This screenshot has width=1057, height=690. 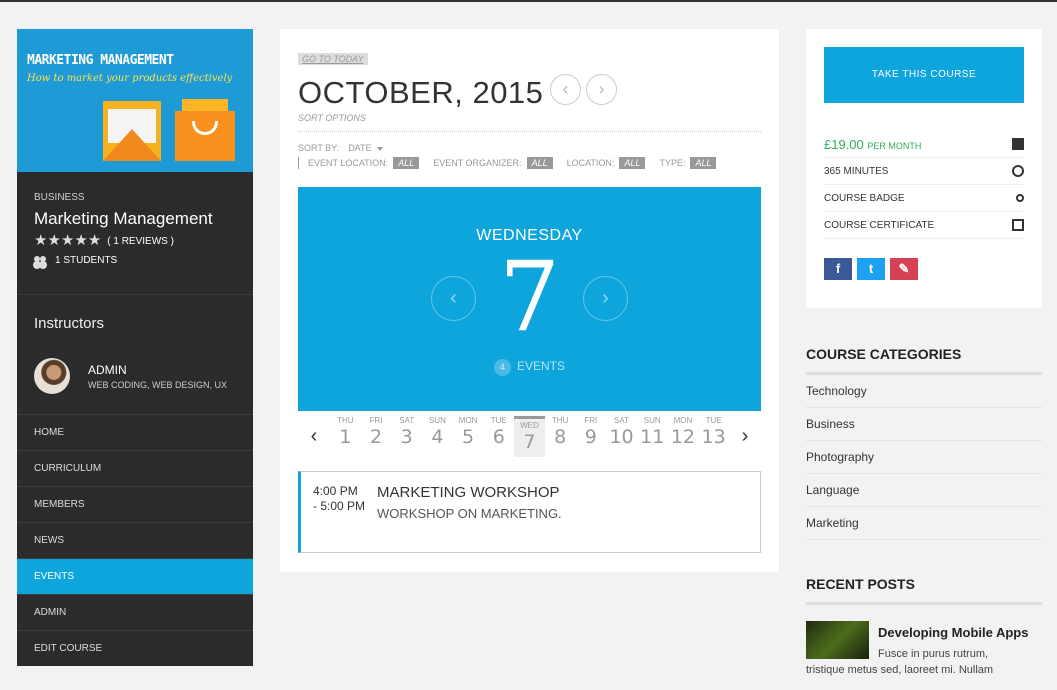 I want to click on event-title: MARKETING WORKSHOP, so click(x=468, y=492).